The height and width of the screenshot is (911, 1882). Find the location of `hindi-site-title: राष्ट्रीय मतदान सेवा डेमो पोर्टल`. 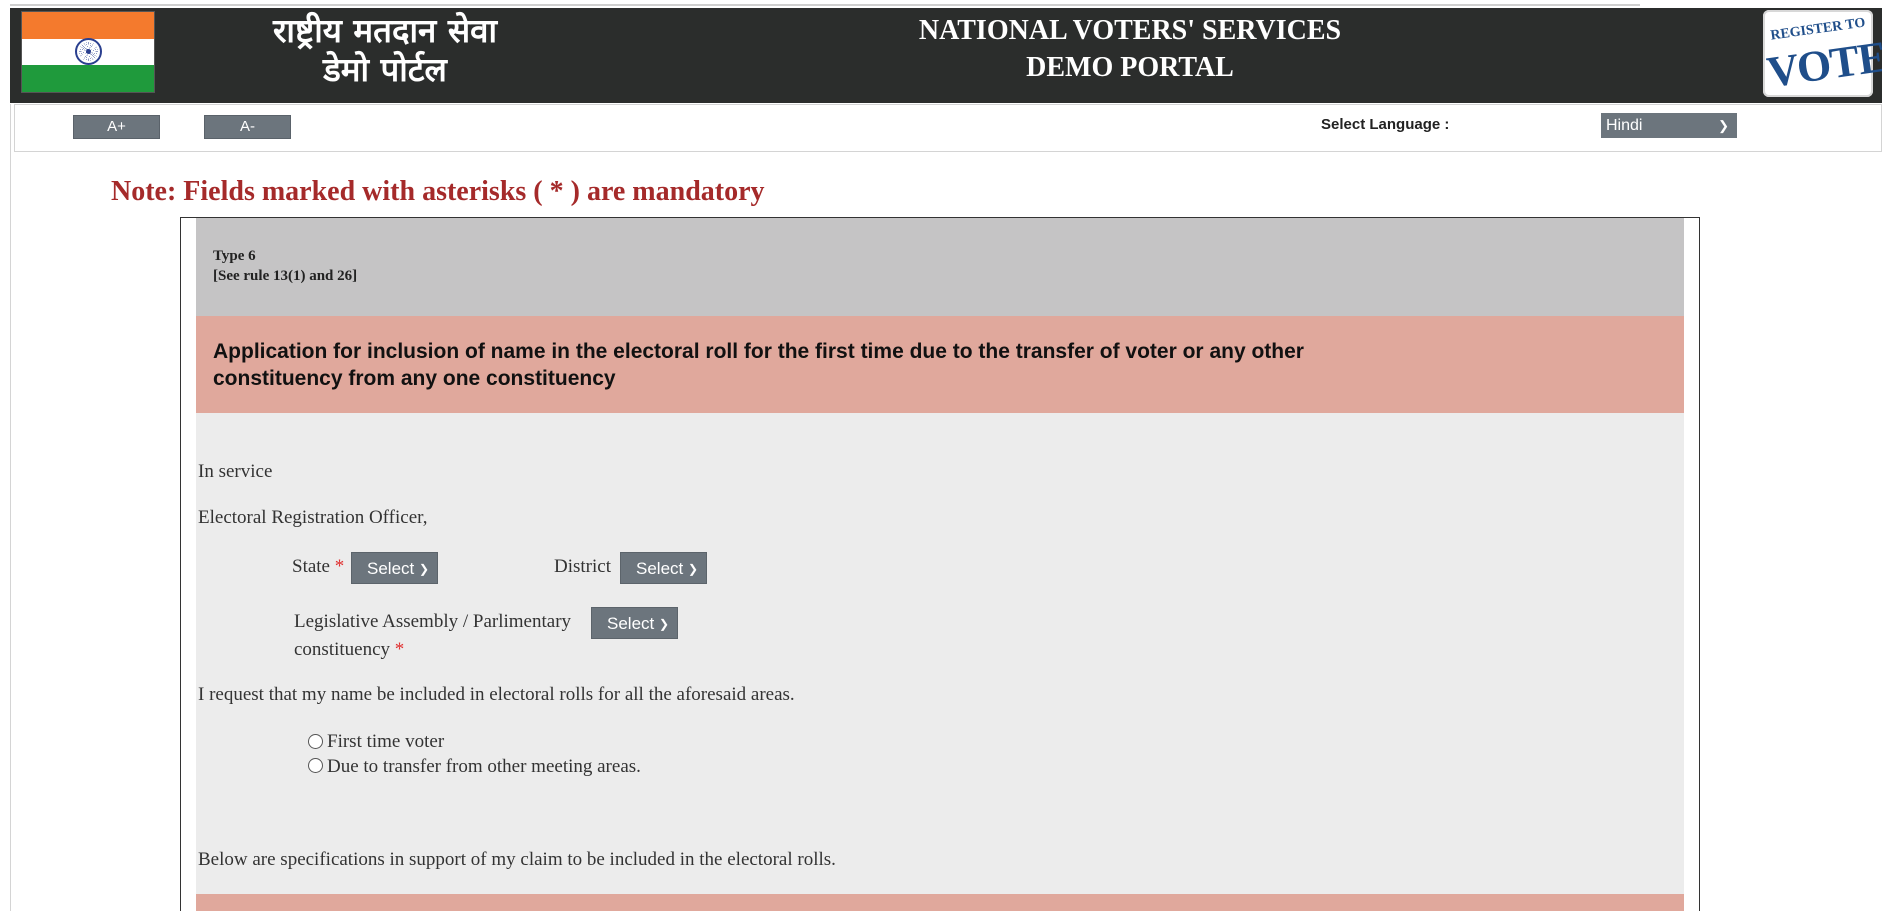

hindi-site-title: राष्ट्रीय मतदान सेवा डेमो पोर्टल is located at coordinates (385, 50).